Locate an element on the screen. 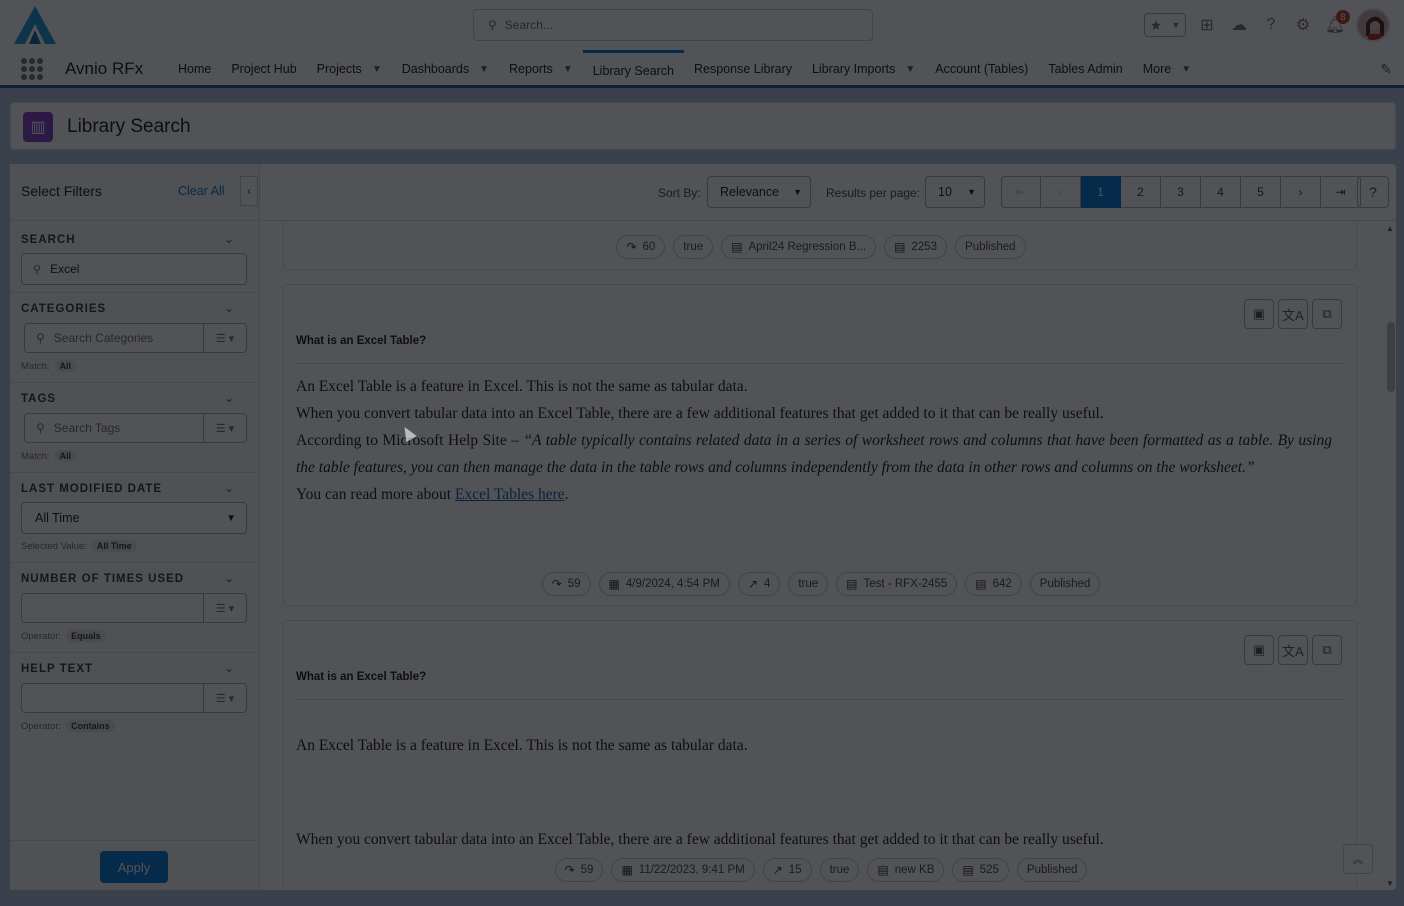 This screenshot has height=906, width=1404. next-page-icon: › is located at coordinates (1301, 192).